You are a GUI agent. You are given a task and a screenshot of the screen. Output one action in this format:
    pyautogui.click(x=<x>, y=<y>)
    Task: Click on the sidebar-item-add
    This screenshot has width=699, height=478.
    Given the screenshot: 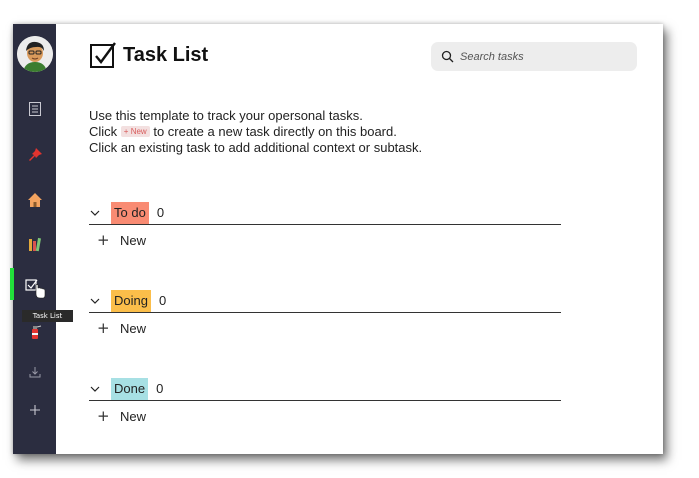 What is the action you would take?
    pyautogui.click(x=34, y=410)
    